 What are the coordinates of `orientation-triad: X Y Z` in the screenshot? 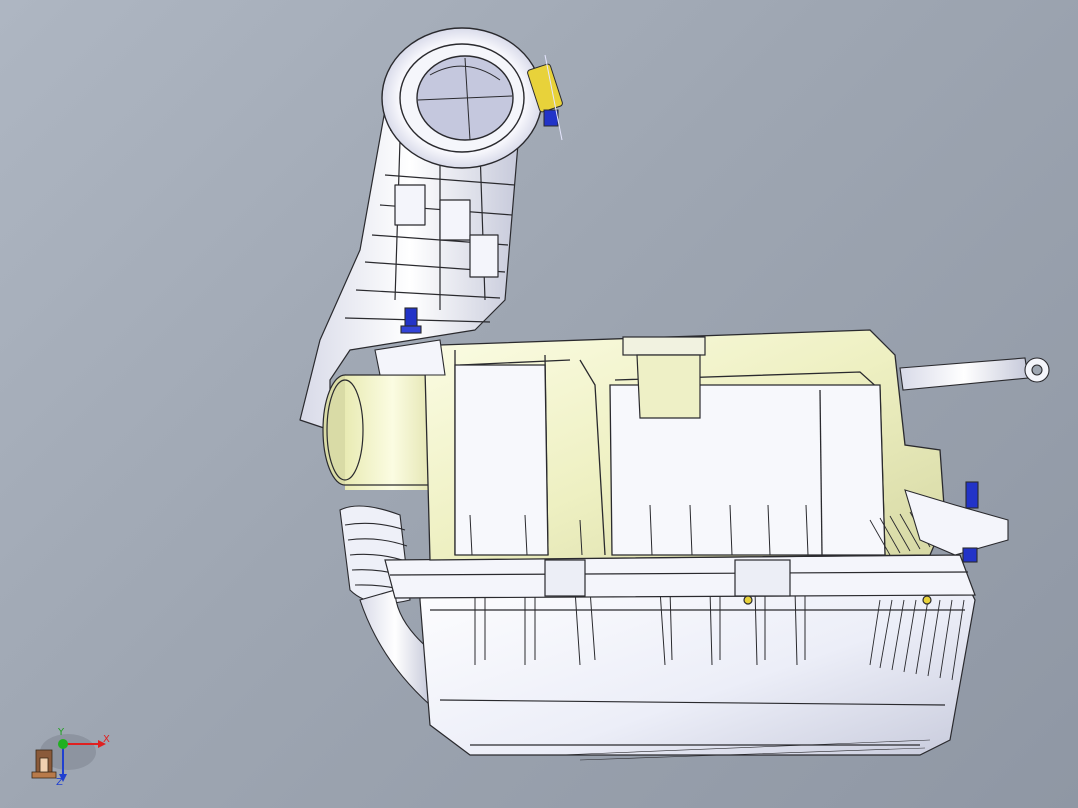 It's located at (75, 762).